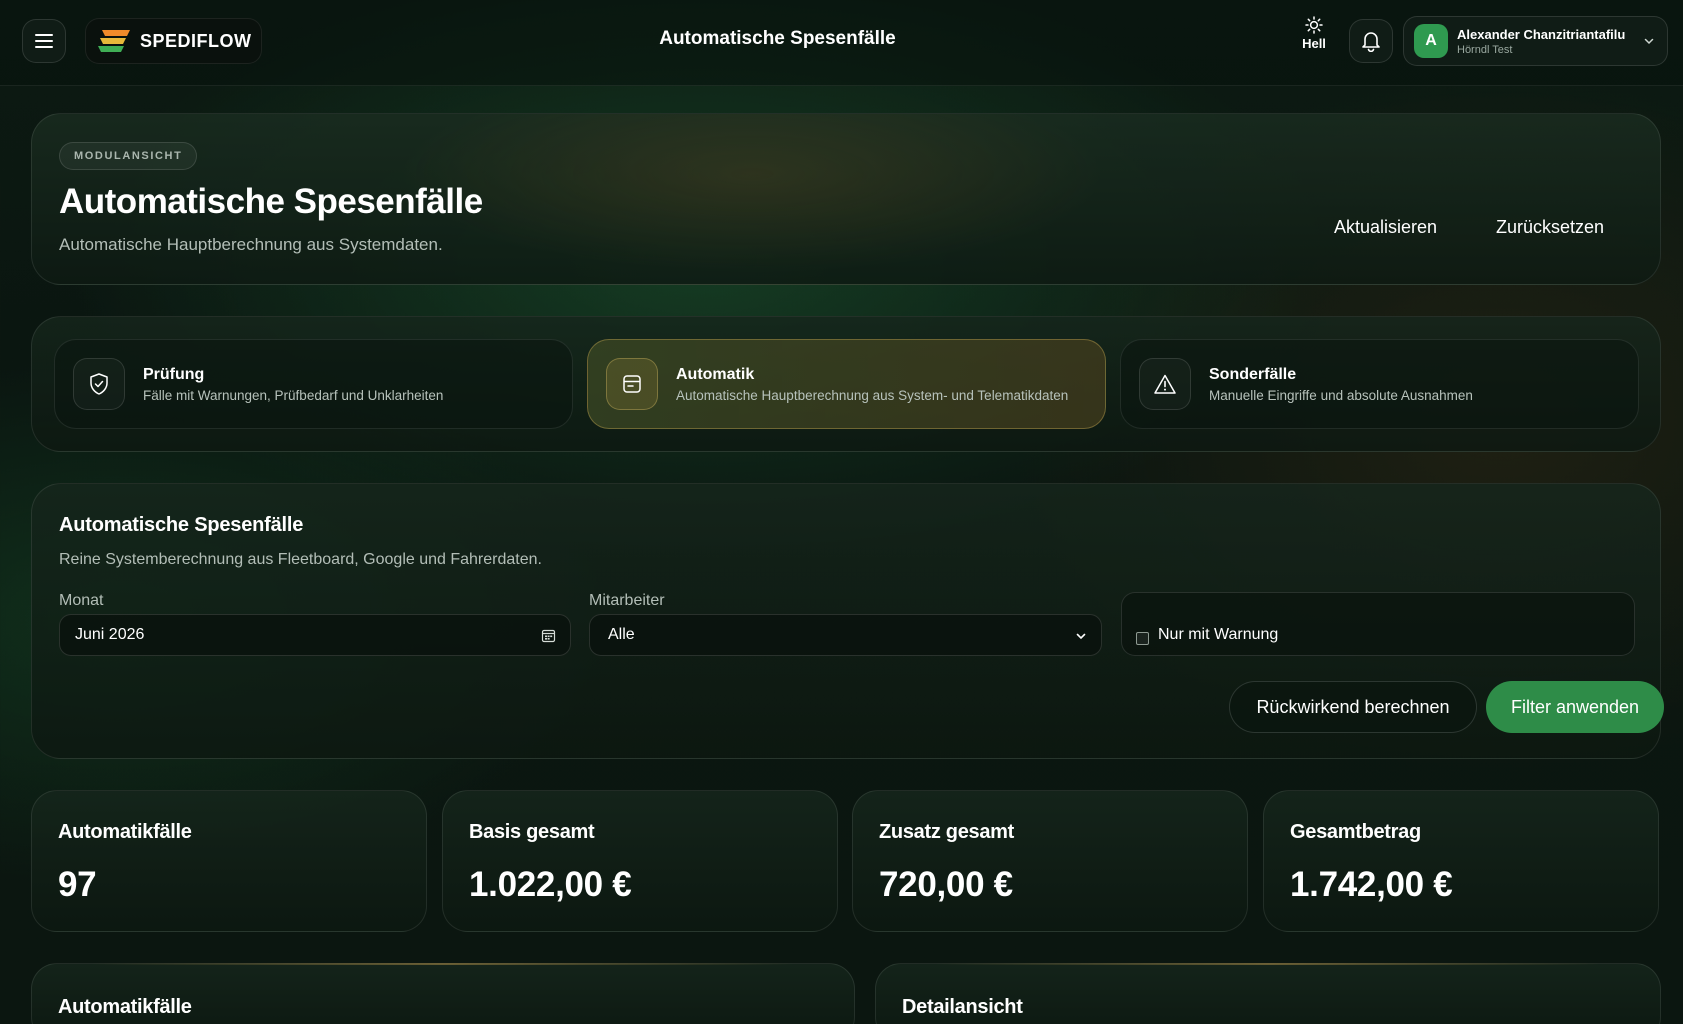  Describe the element at coordinates (962, 1007) in the screenshot. I see `detail-title: Detailansicht` at that location.